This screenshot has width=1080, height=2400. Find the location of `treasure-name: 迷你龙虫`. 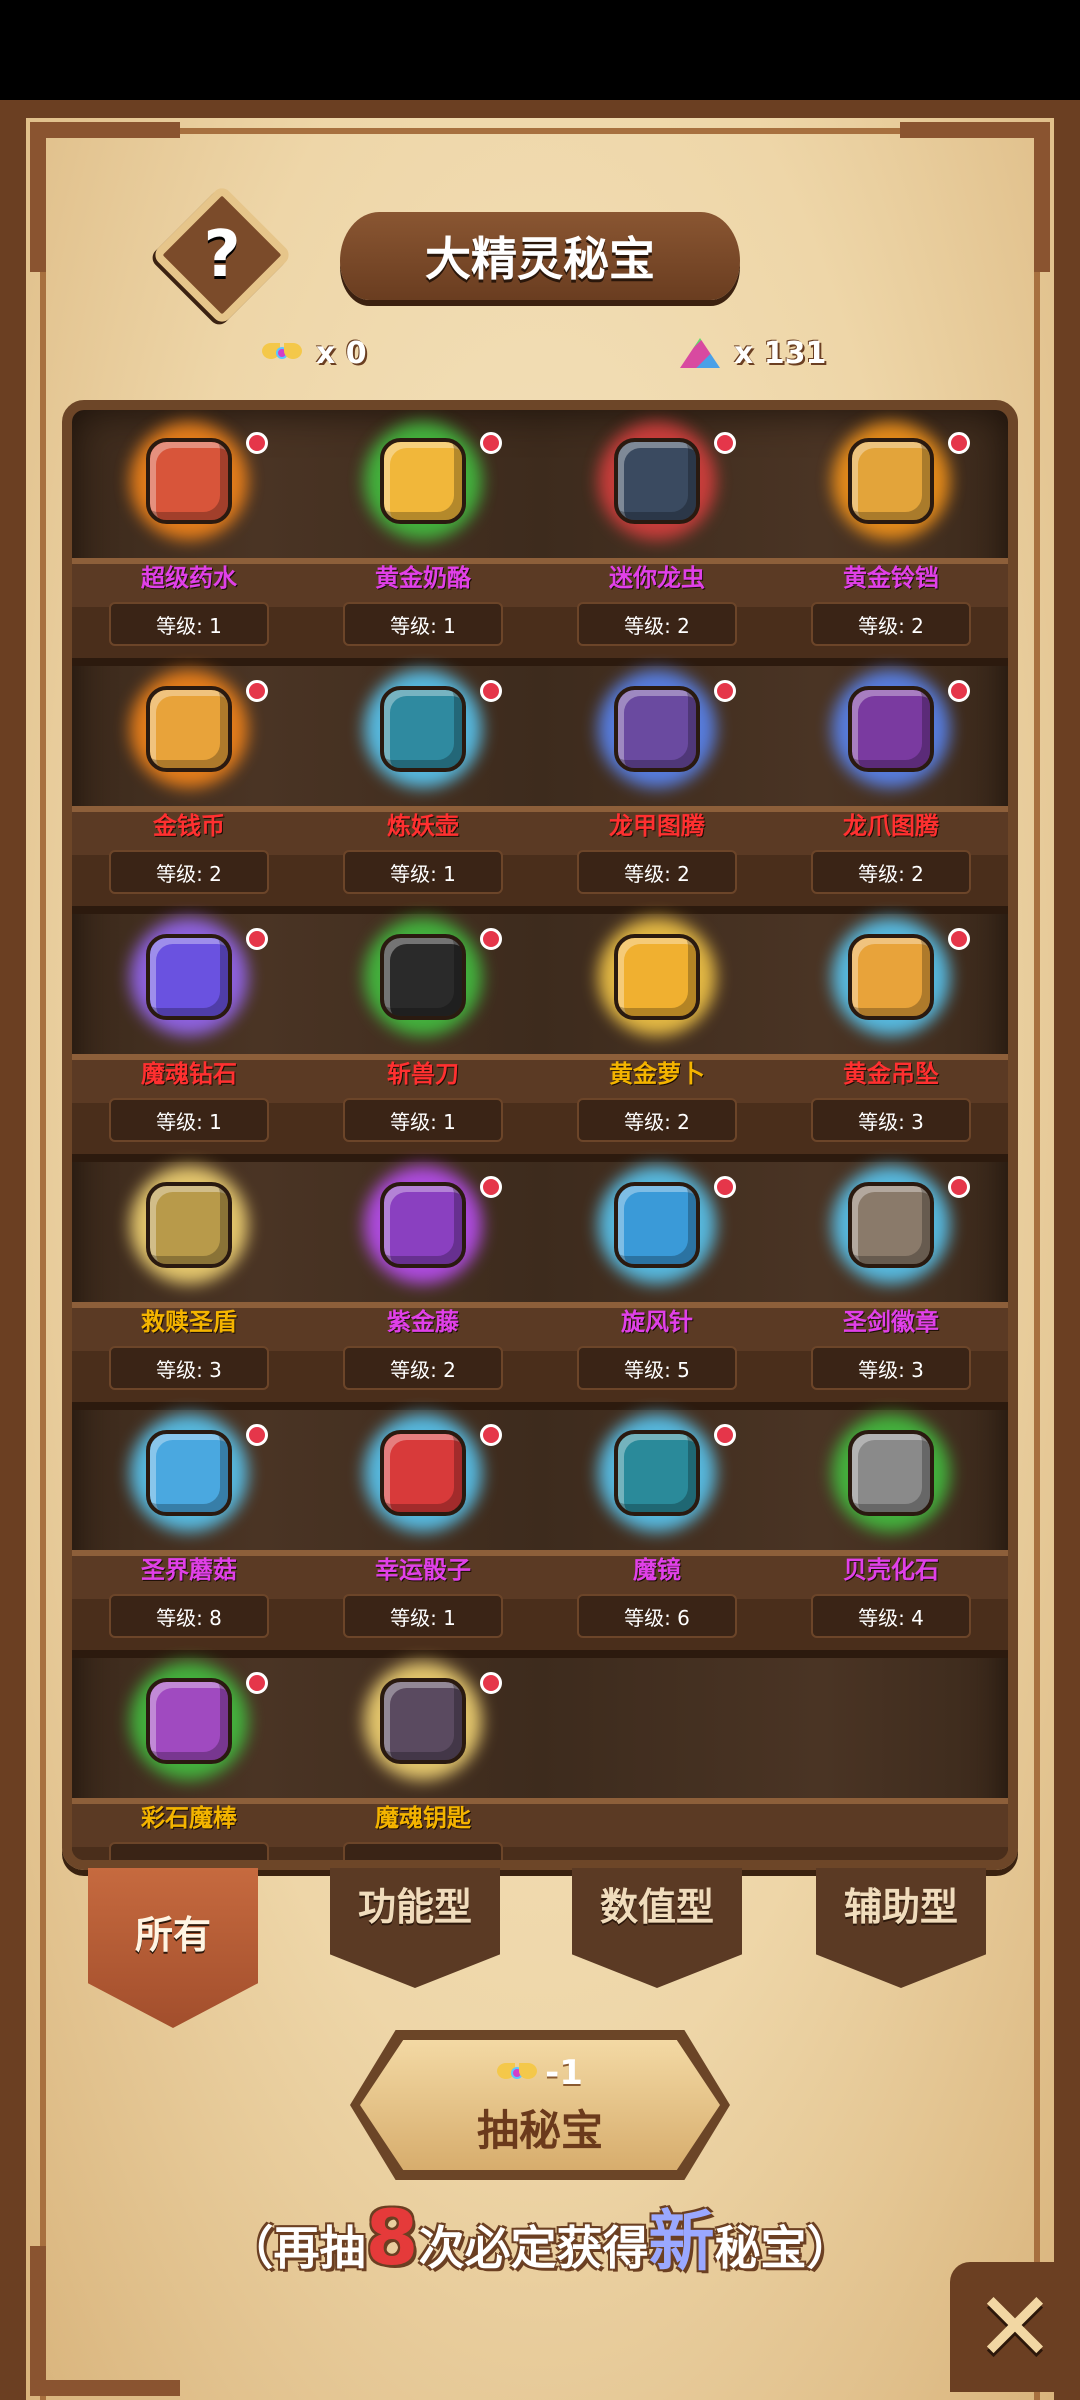

treasure-name: 迷你龙虫 is located at coordinates (657, 578).